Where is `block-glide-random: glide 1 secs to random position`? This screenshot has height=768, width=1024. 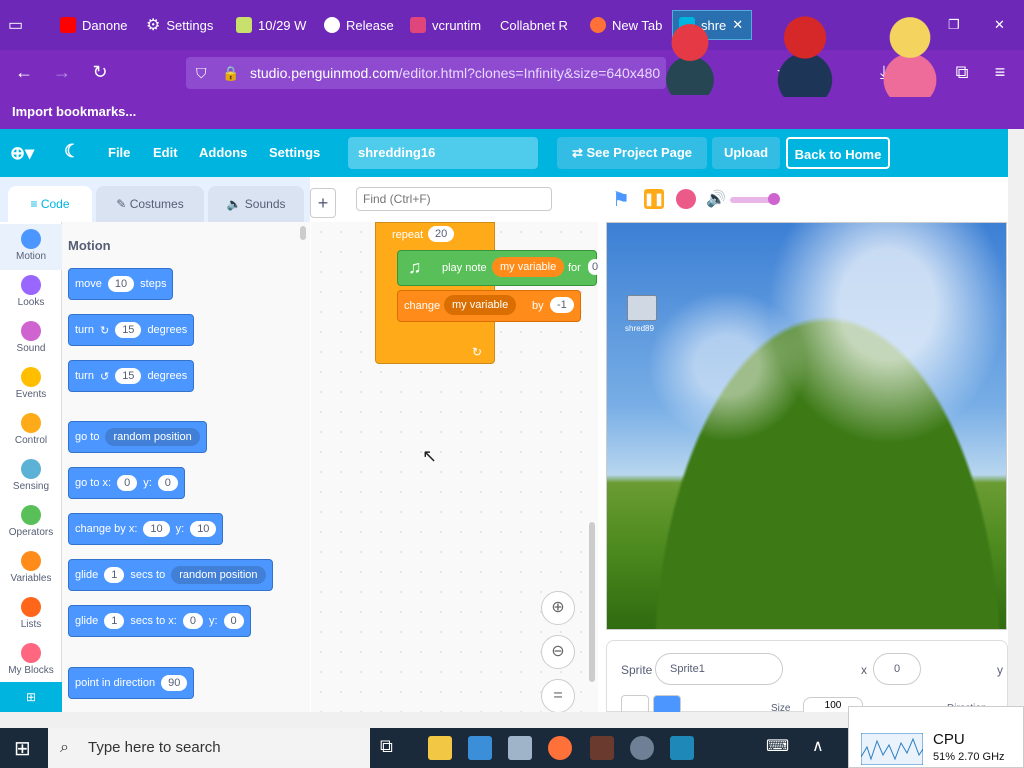
block-glide-random: glide 1 secs to random position is located at coordinates (170, 575).